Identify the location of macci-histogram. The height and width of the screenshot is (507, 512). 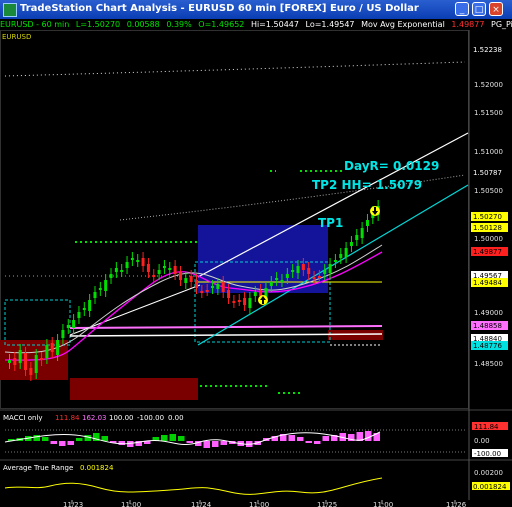
(194, 439).